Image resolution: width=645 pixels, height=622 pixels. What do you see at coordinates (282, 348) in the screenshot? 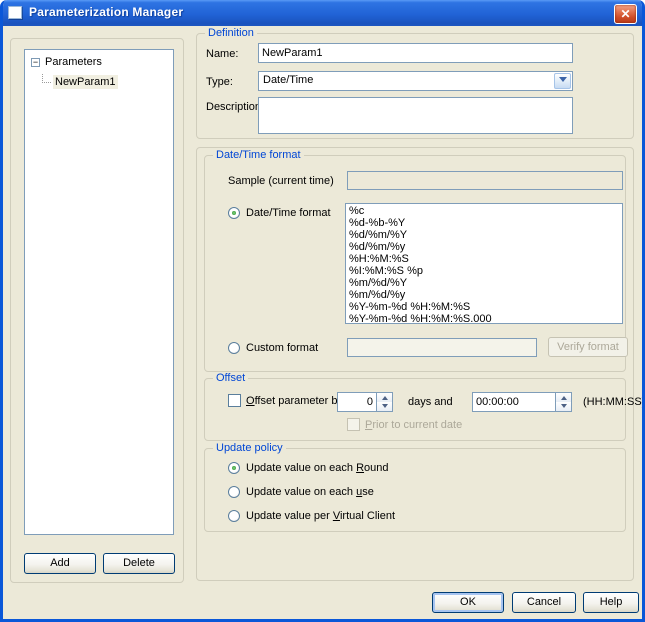
I see `custom-format-radio-label: Custom format` at bounding box center [282, 348].